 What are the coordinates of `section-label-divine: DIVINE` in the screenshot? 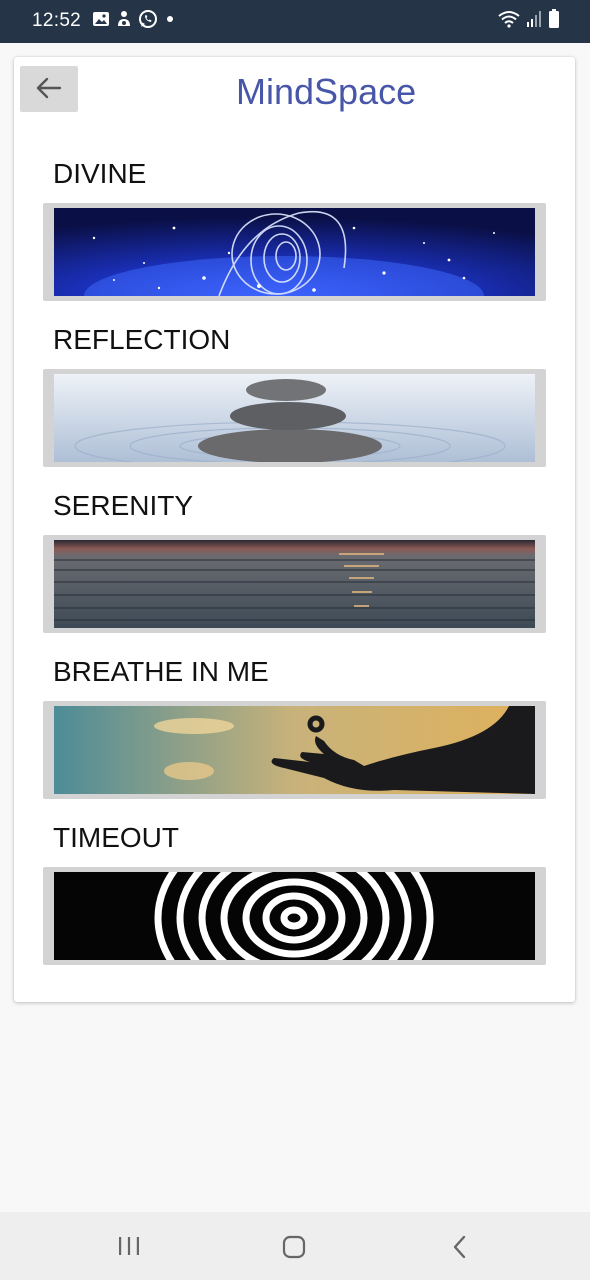 It's located at (100, 173).